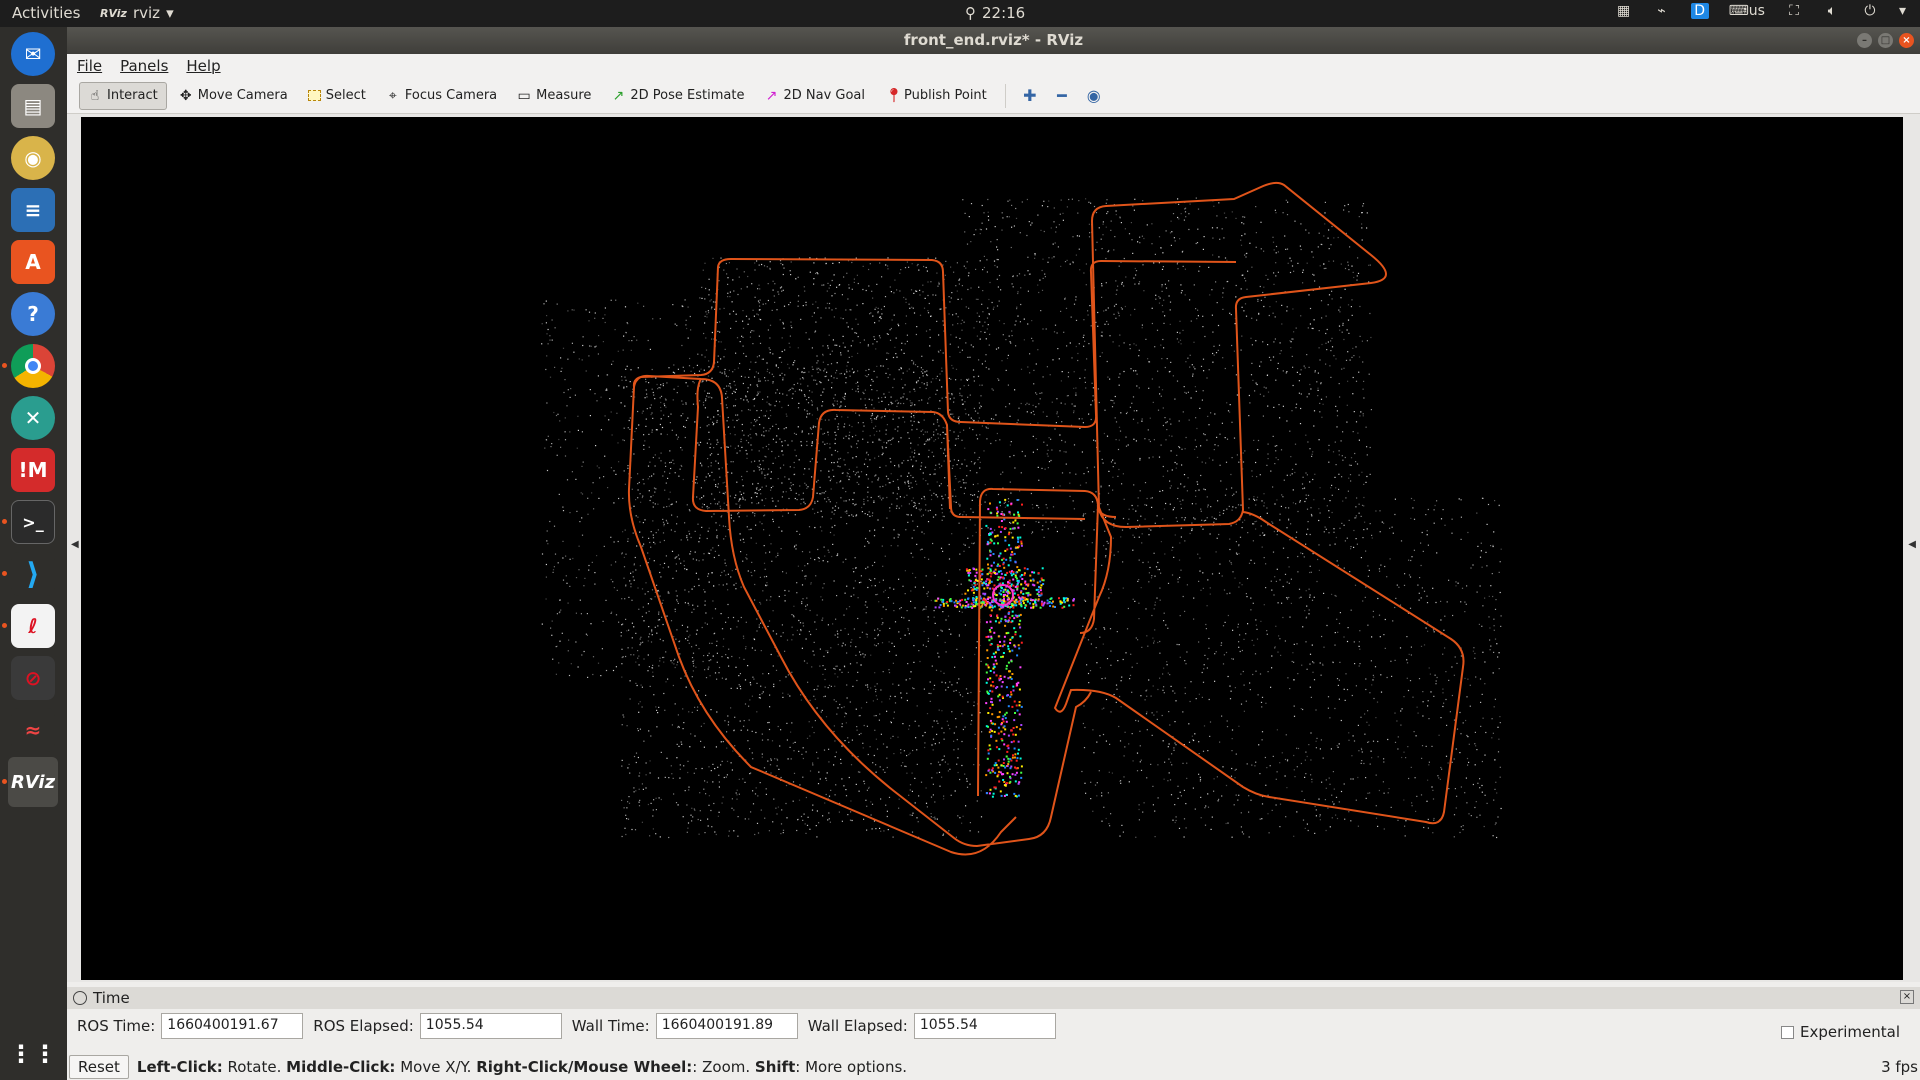 The height and width of the screenshot is (1080, 1920). What do you see at coordinates (824, 95) in the screenshot?
I see `tool-nav-goal-label: 2D Nav Goal` at bounding box center [824, 95].